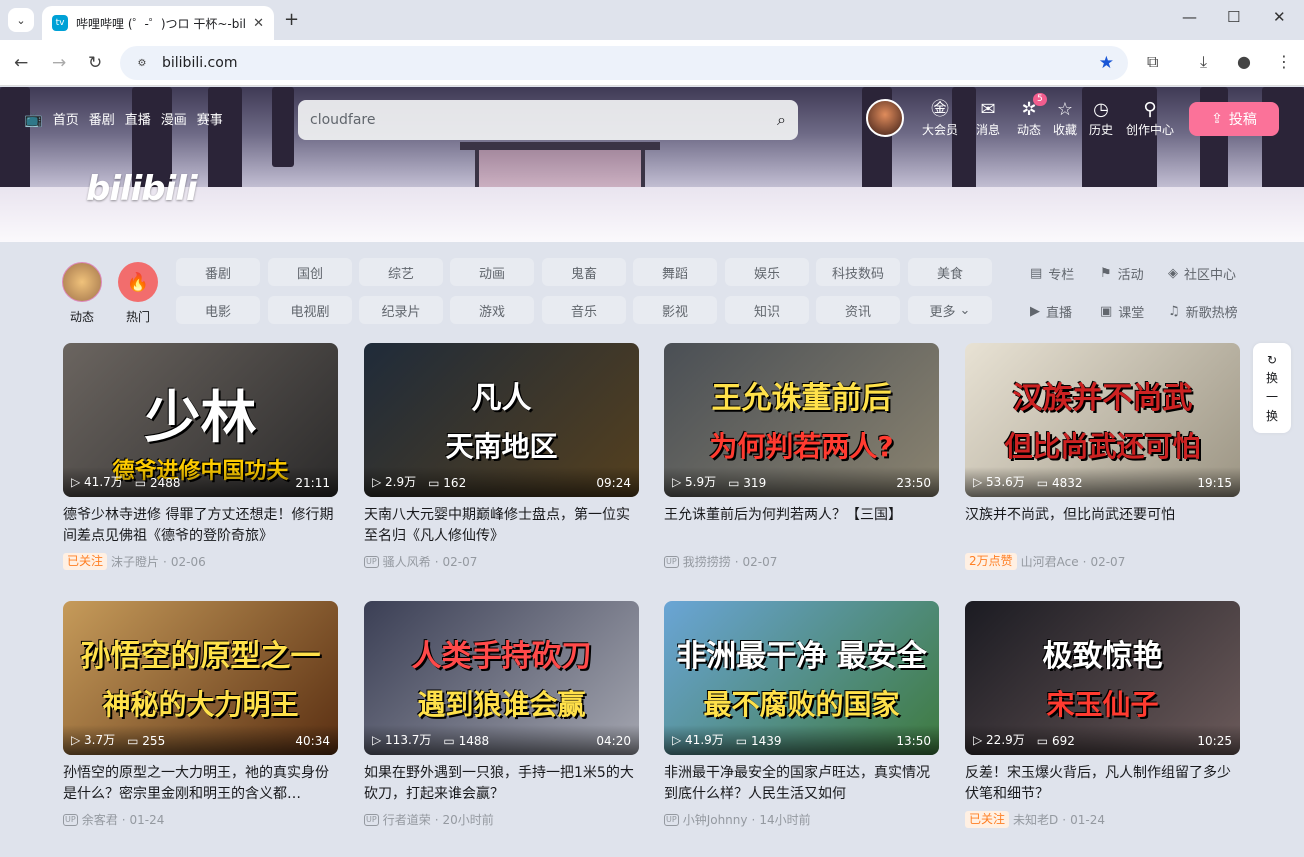 The width and height of the screenshot is (1304, 857). Describe the element at coordinates (1050, 561) in the screenshot. I see `video-author: 山河君Ace` at that location.